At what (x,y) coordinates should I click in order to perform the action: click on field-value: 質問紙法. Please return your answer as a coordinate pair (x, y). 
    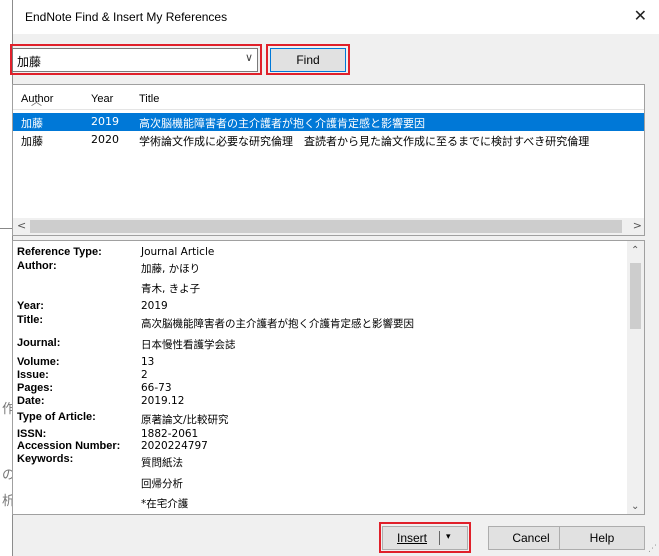
    Looking at the image, I should click on (162, 463).